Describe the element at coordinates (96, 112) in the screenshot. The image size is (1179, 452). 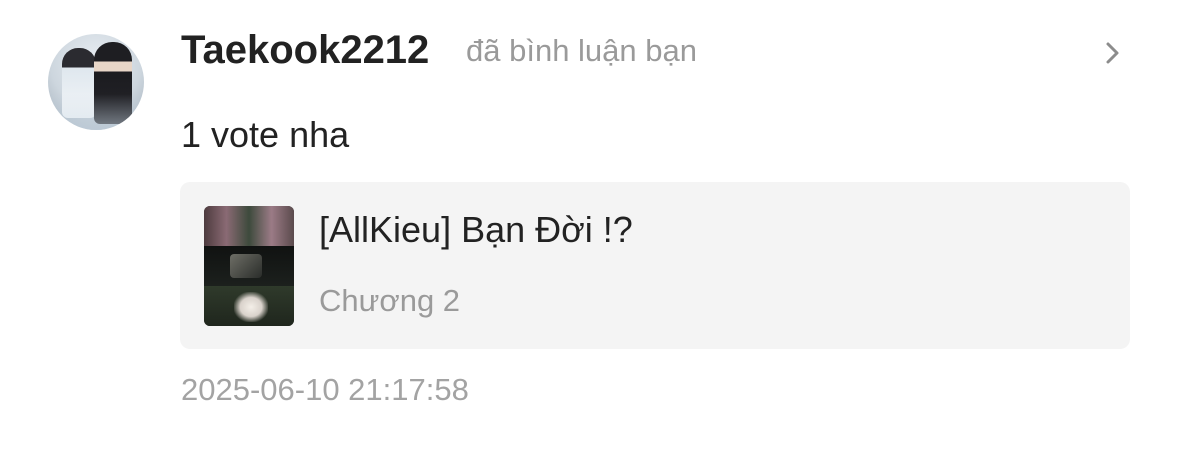
I see `avatar-shine` at that location.